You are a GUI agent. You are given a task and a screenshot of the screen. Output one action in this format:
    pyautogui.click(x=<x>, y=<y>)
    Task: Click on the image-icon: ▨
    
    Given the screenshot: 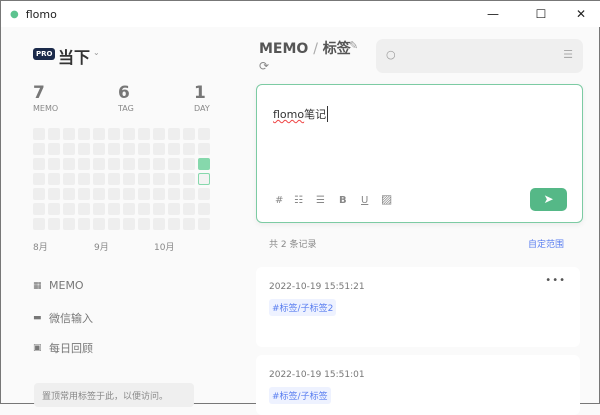 What is the action you would take?
    pyautogui.click(x=386, y=199)
    